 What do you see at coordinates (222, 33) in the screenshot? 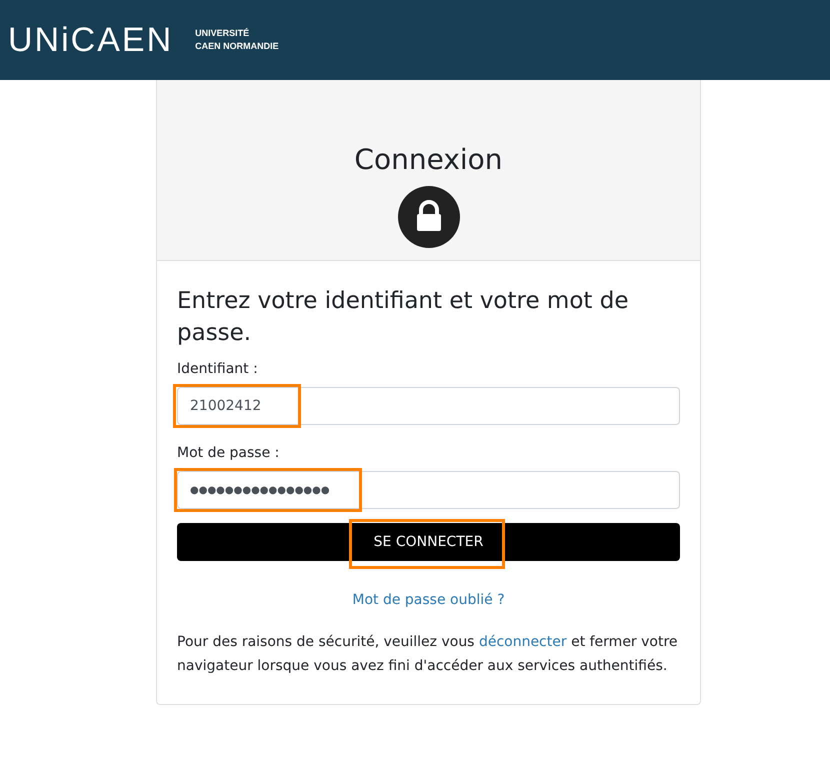
I see `university-name: UNIVERSITÉ` at bounding box center [222, 33].